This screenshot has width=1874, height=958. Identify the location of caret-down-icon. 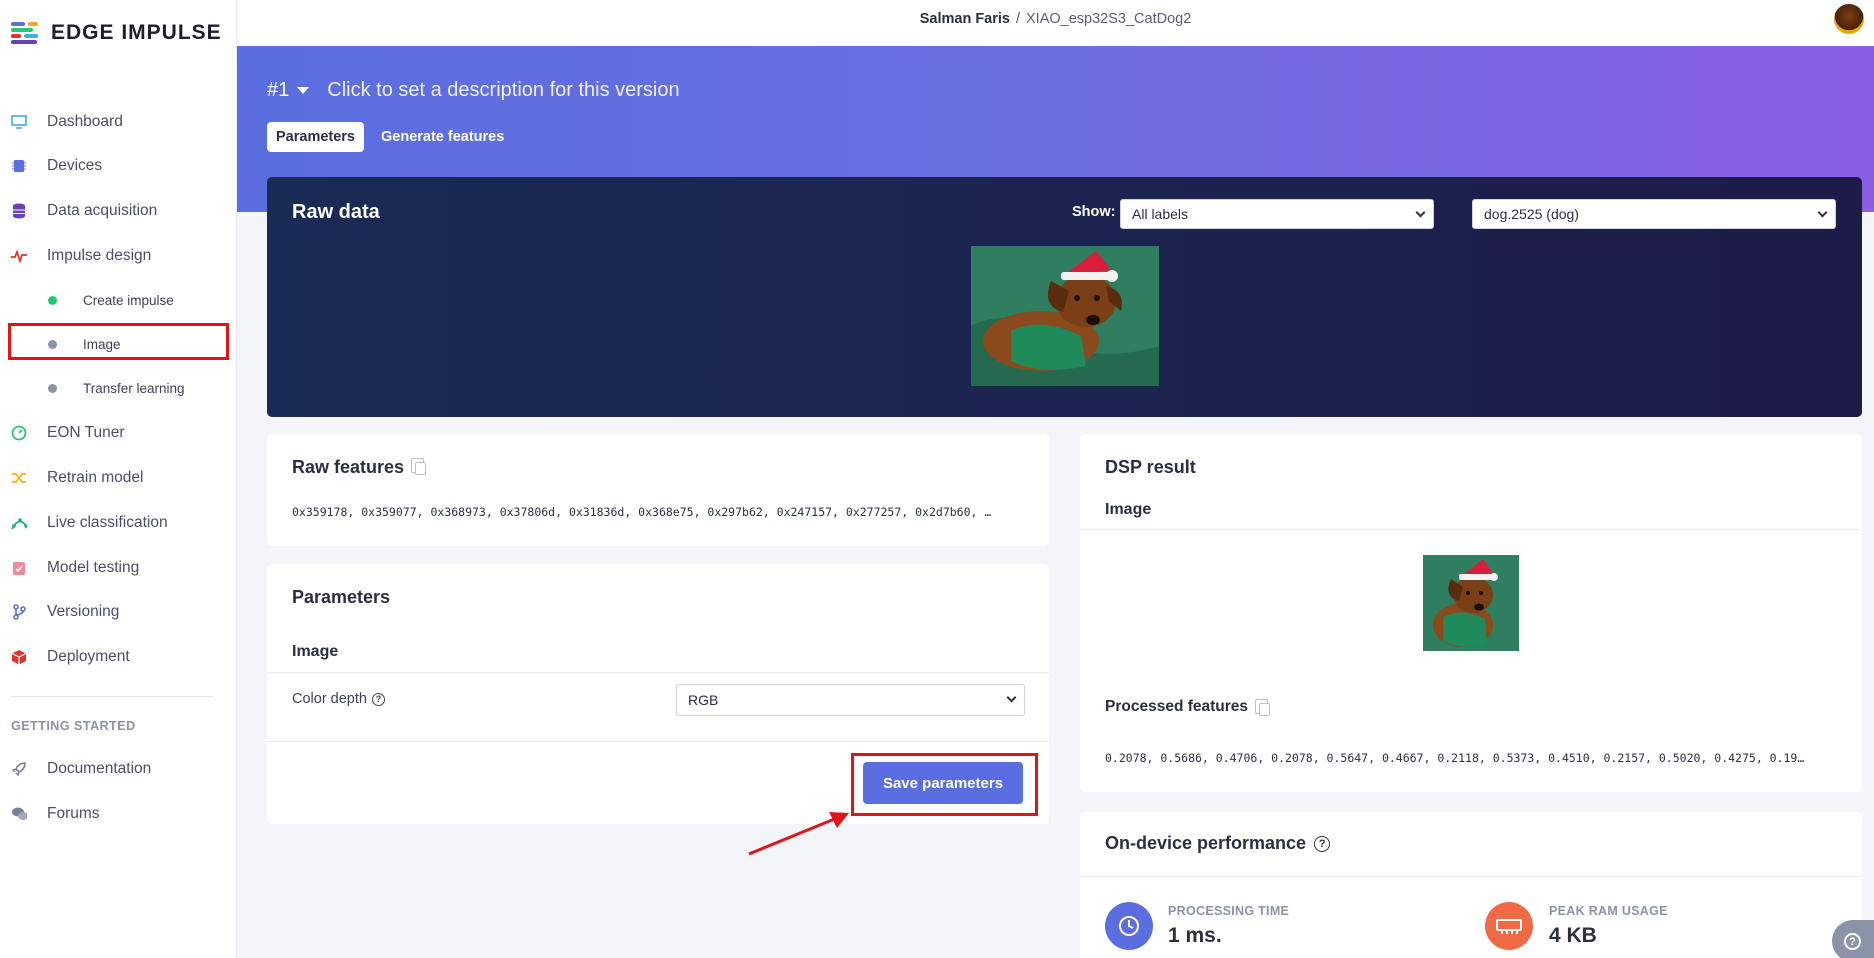
(303, 90).